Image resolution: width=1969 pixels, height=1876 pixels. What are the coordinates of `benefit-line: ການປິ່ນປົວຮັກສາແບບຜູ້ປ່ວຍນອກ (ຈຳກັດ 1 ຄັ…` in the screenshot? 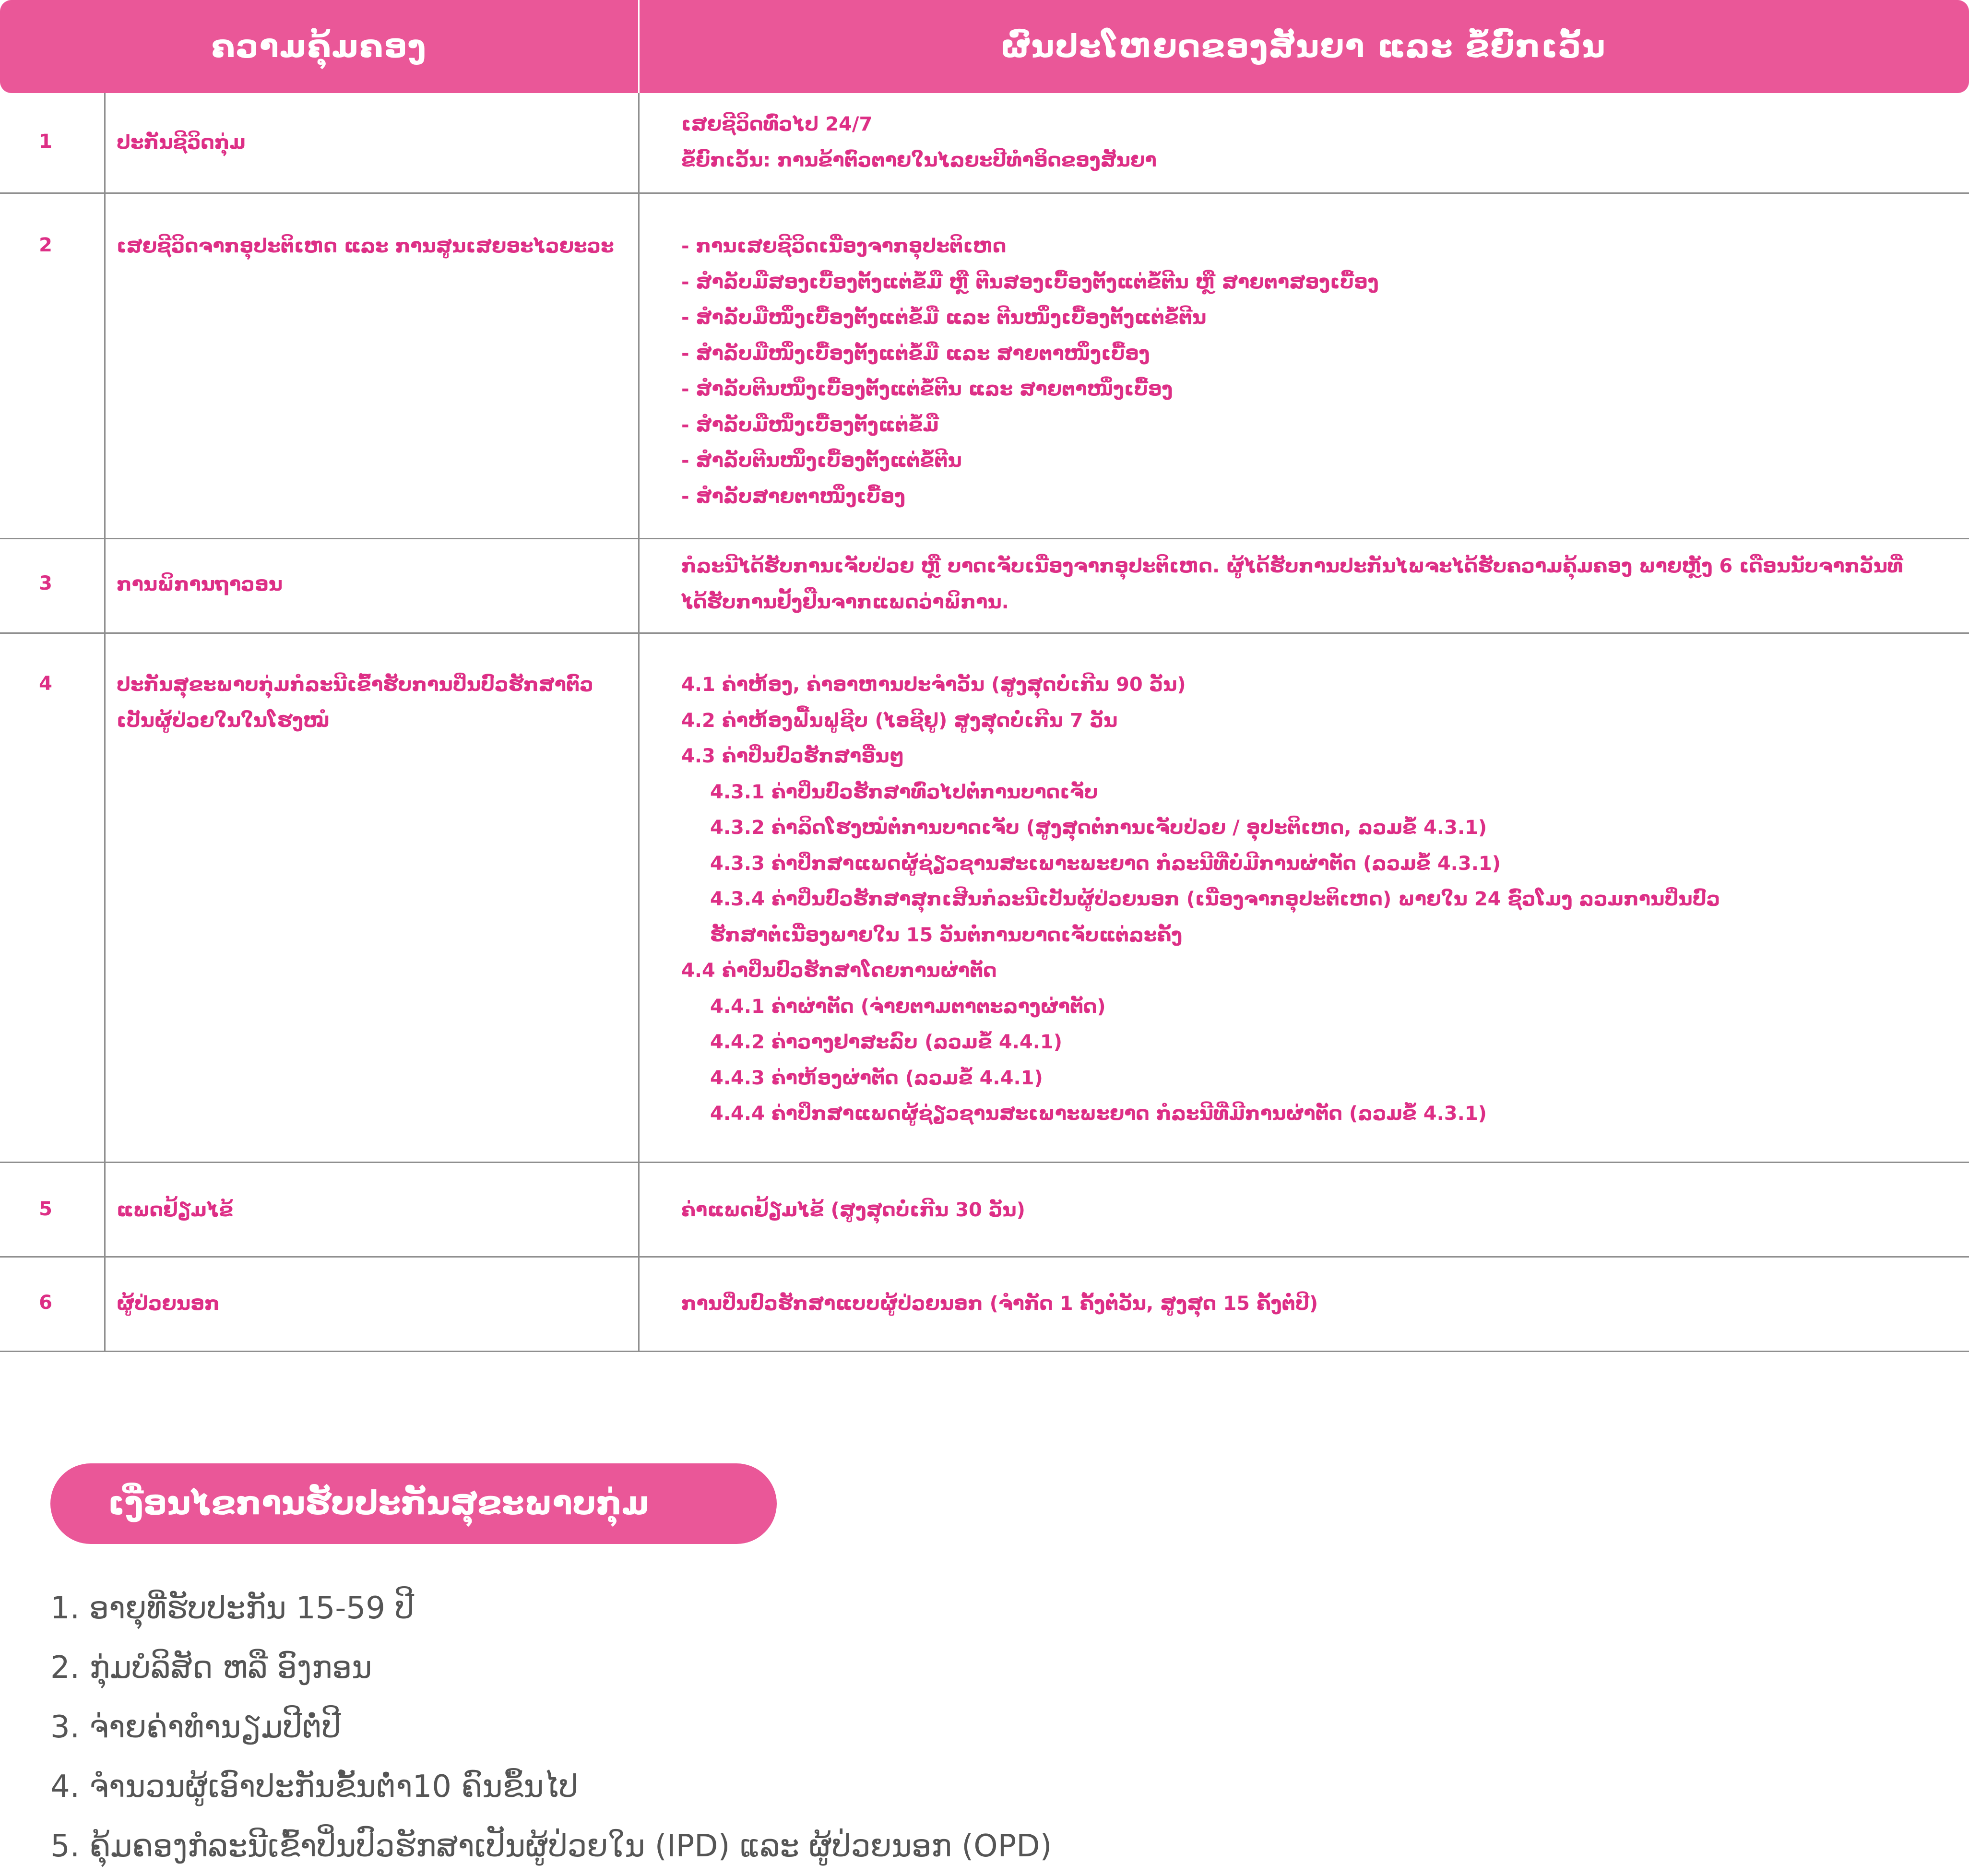 It's located at (999, 1304).